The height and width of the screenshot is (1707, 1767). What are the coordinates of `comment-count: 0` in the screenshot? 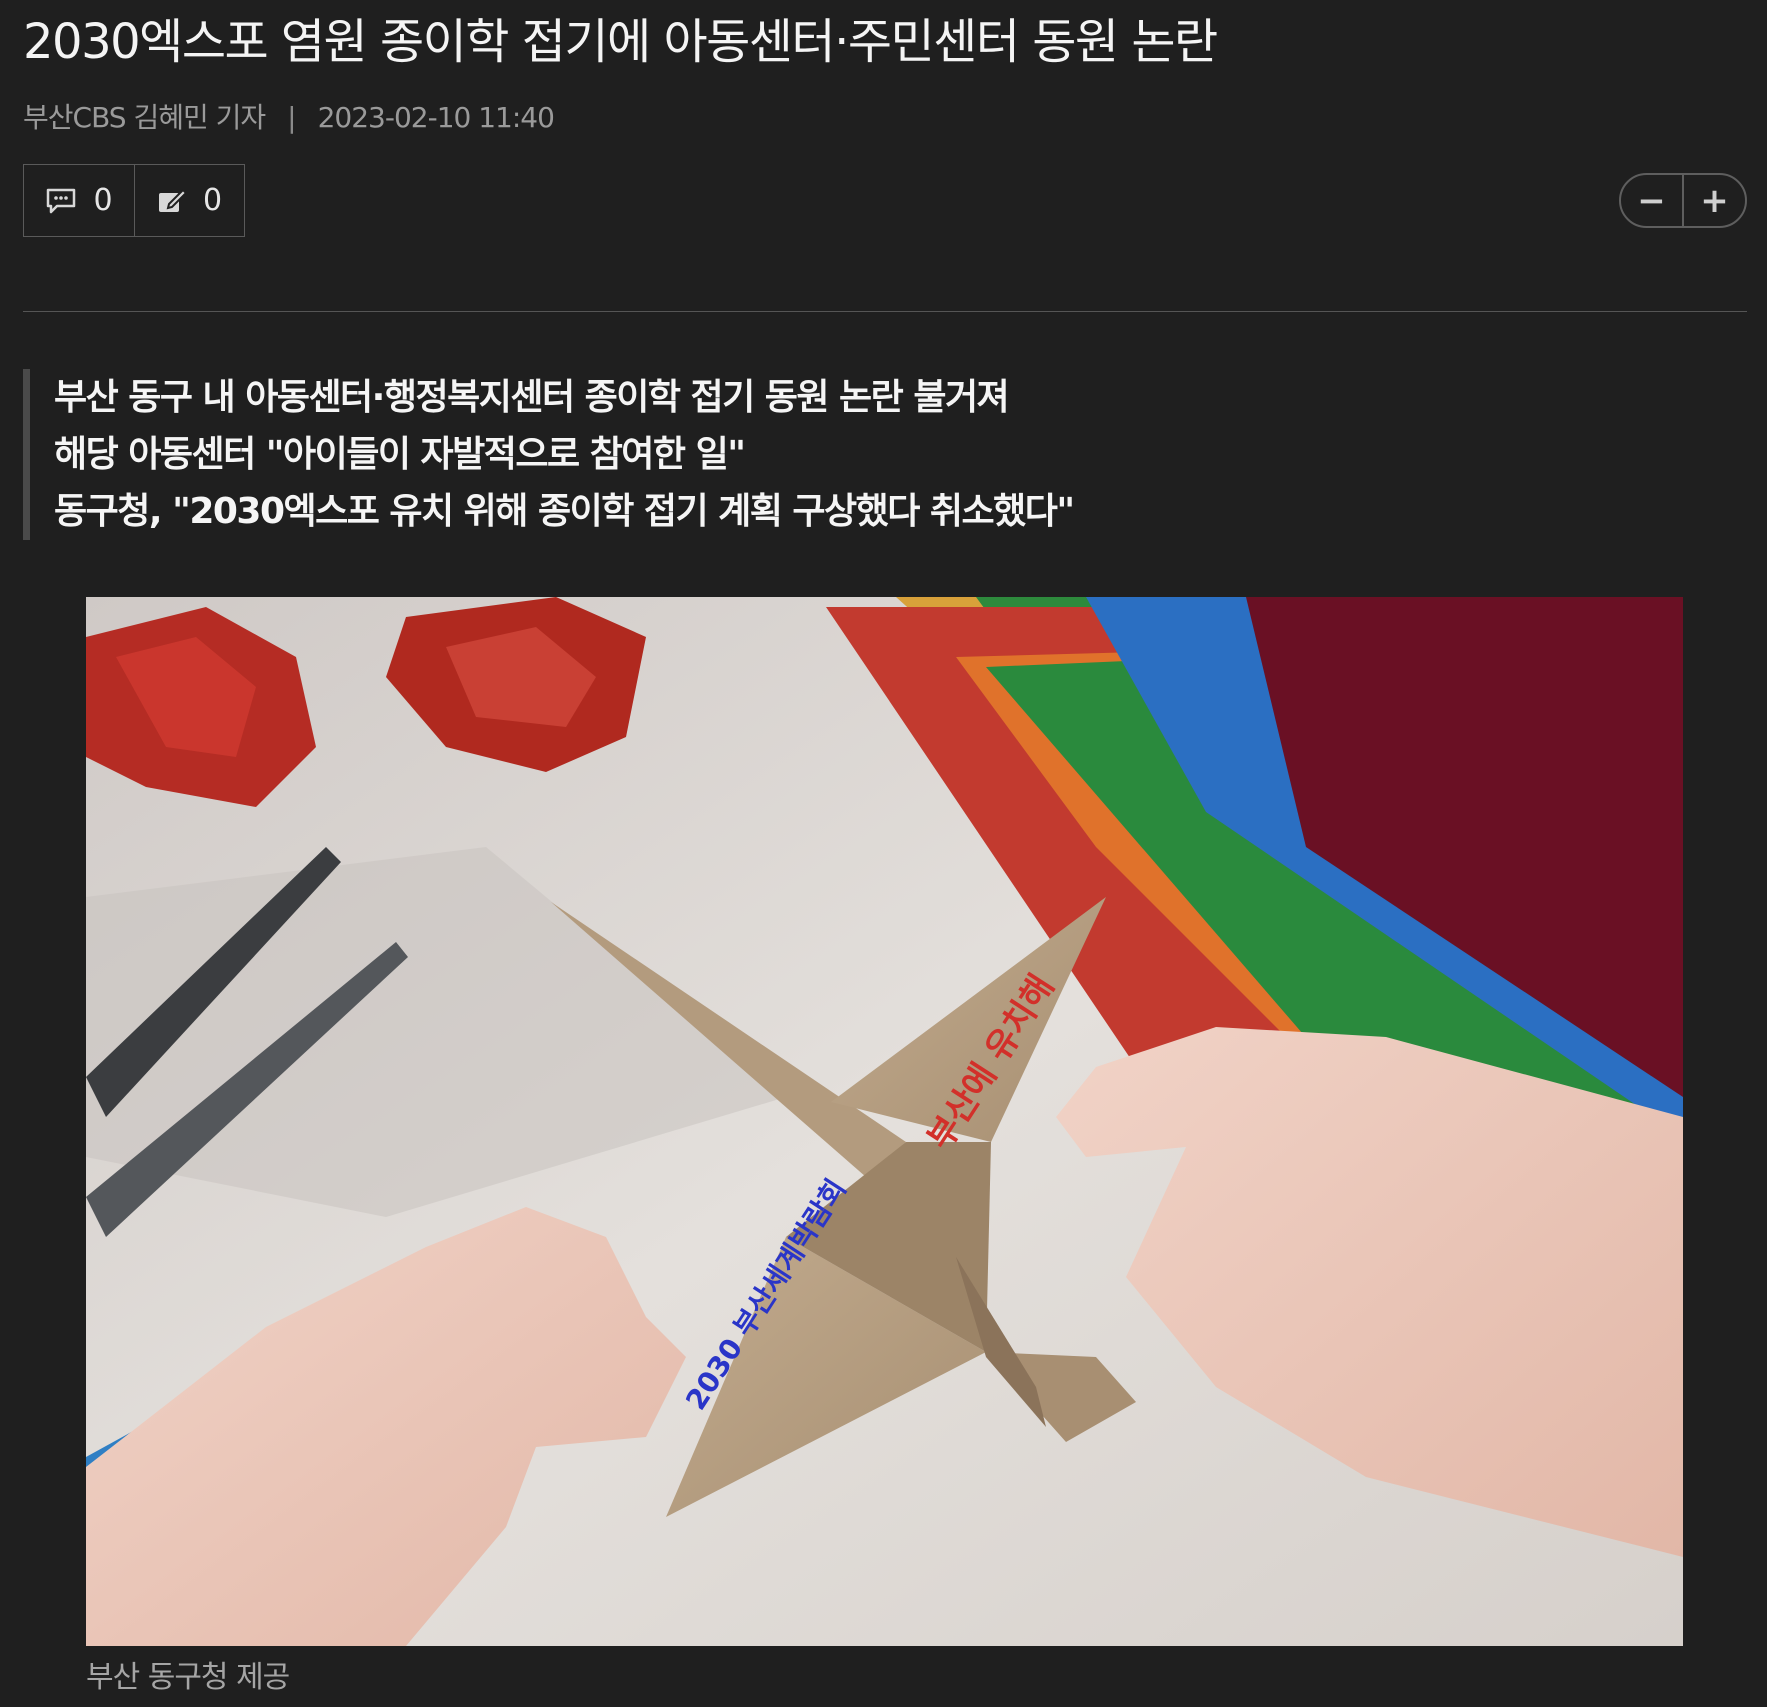 It's located at (103, 200).